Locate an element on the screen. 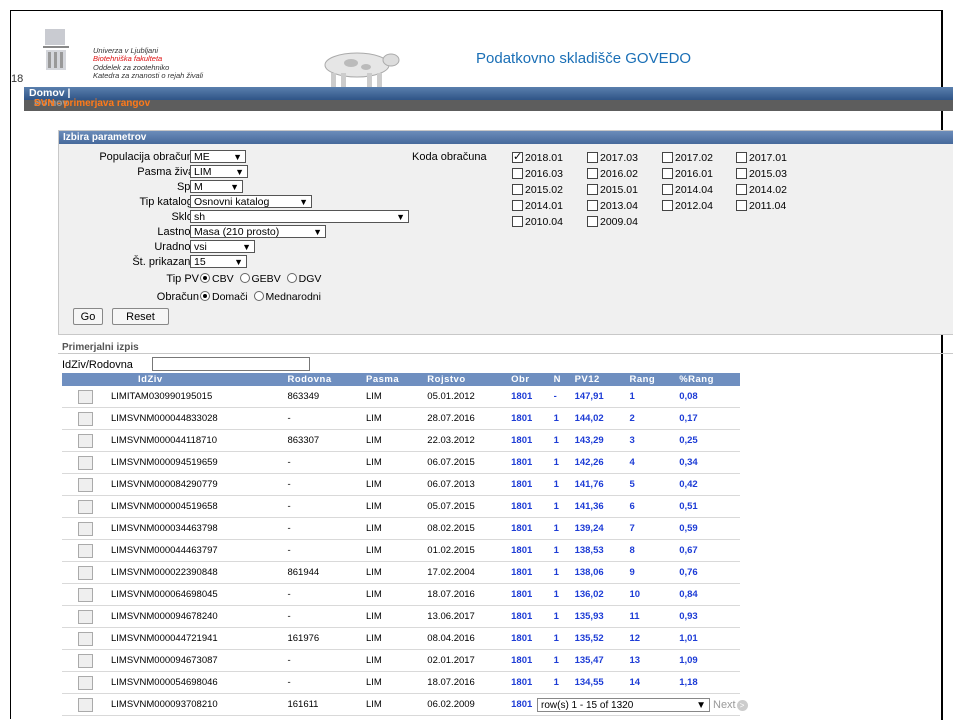 This screenshot has height=720, width=953. koda-checkbox-2015-02: 2015.02 is located at coordinates (537, 190).